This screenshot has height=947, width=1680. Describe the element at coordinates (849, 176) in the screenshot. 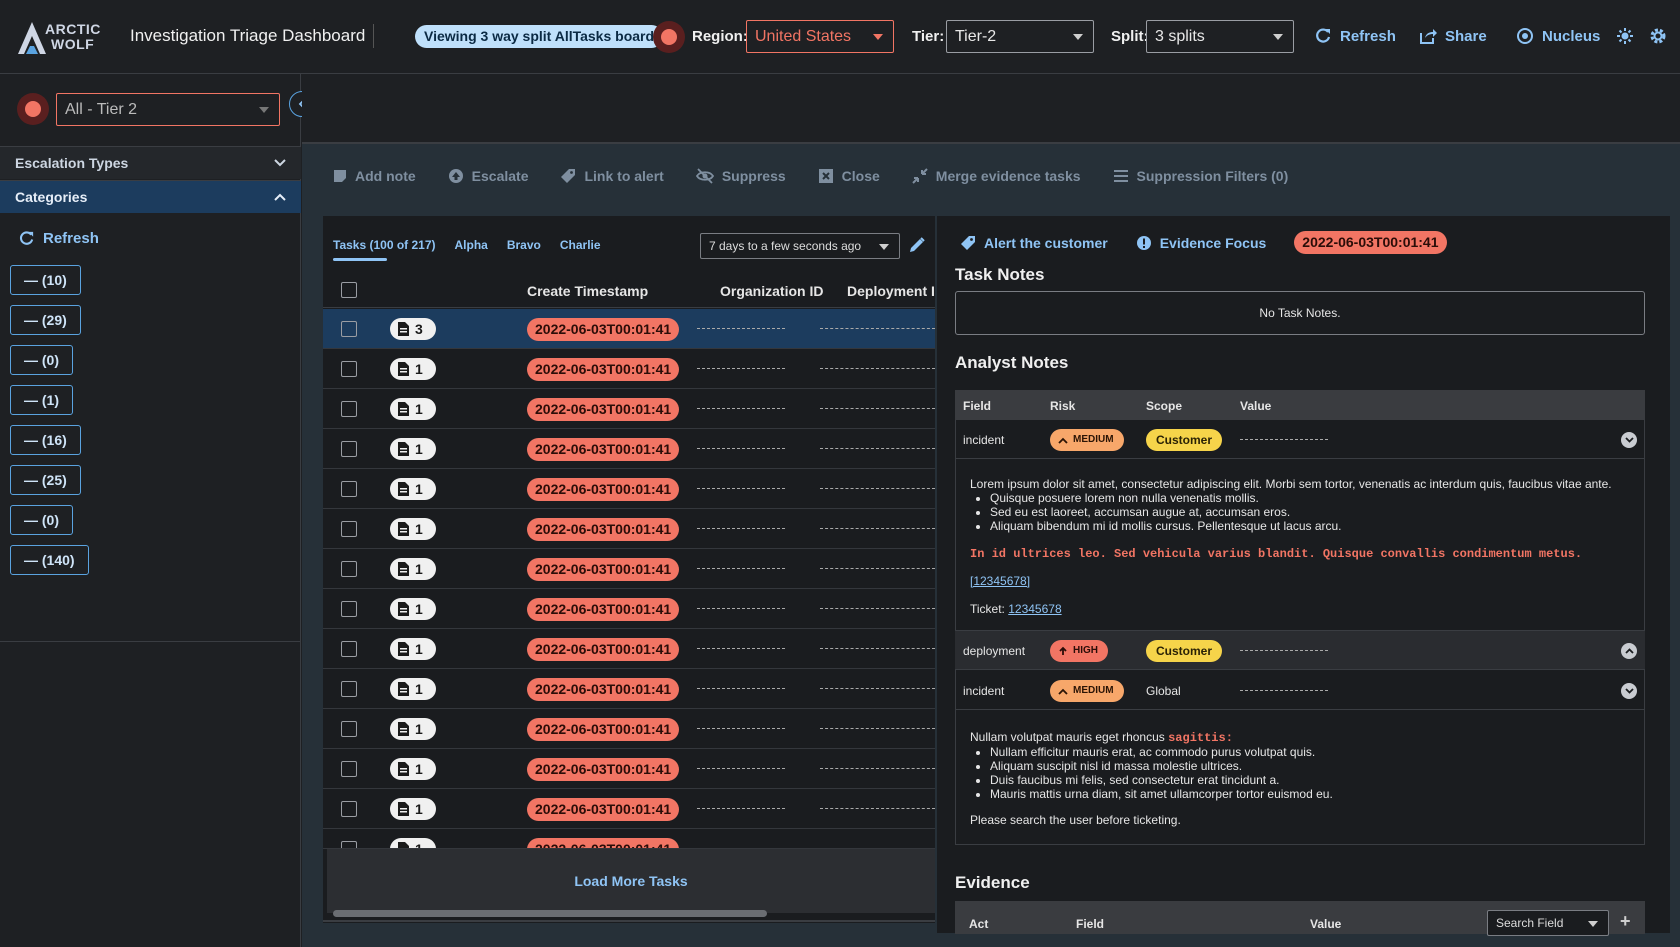

I see `close-task-button: Close` at that location.